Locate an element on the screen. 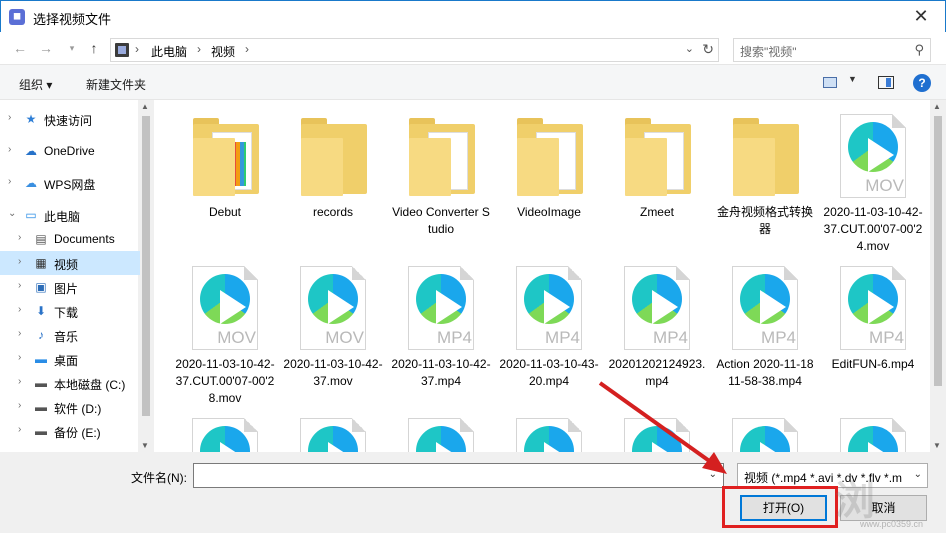  help-icon: ? is located at coordinates (922, 83).